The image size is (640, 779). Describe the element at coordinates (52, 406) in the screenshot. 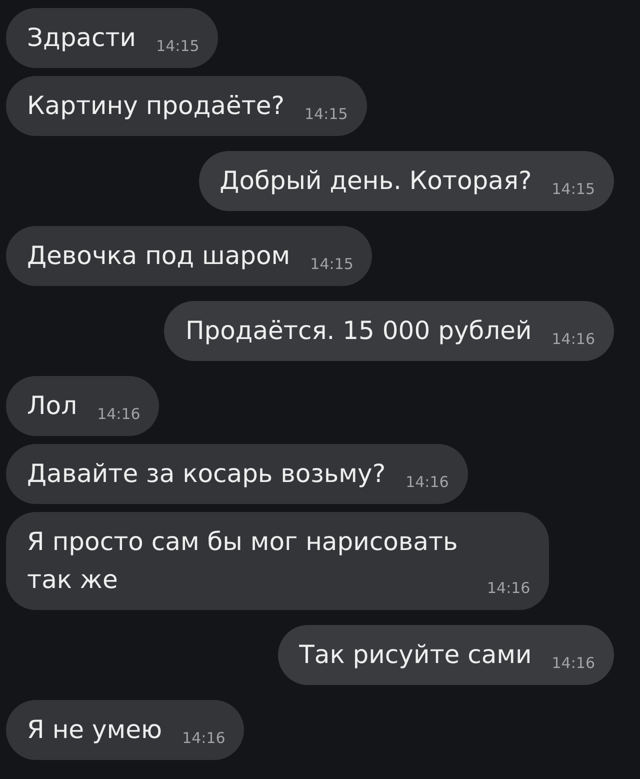

I see `message-text: Лол` at that location.